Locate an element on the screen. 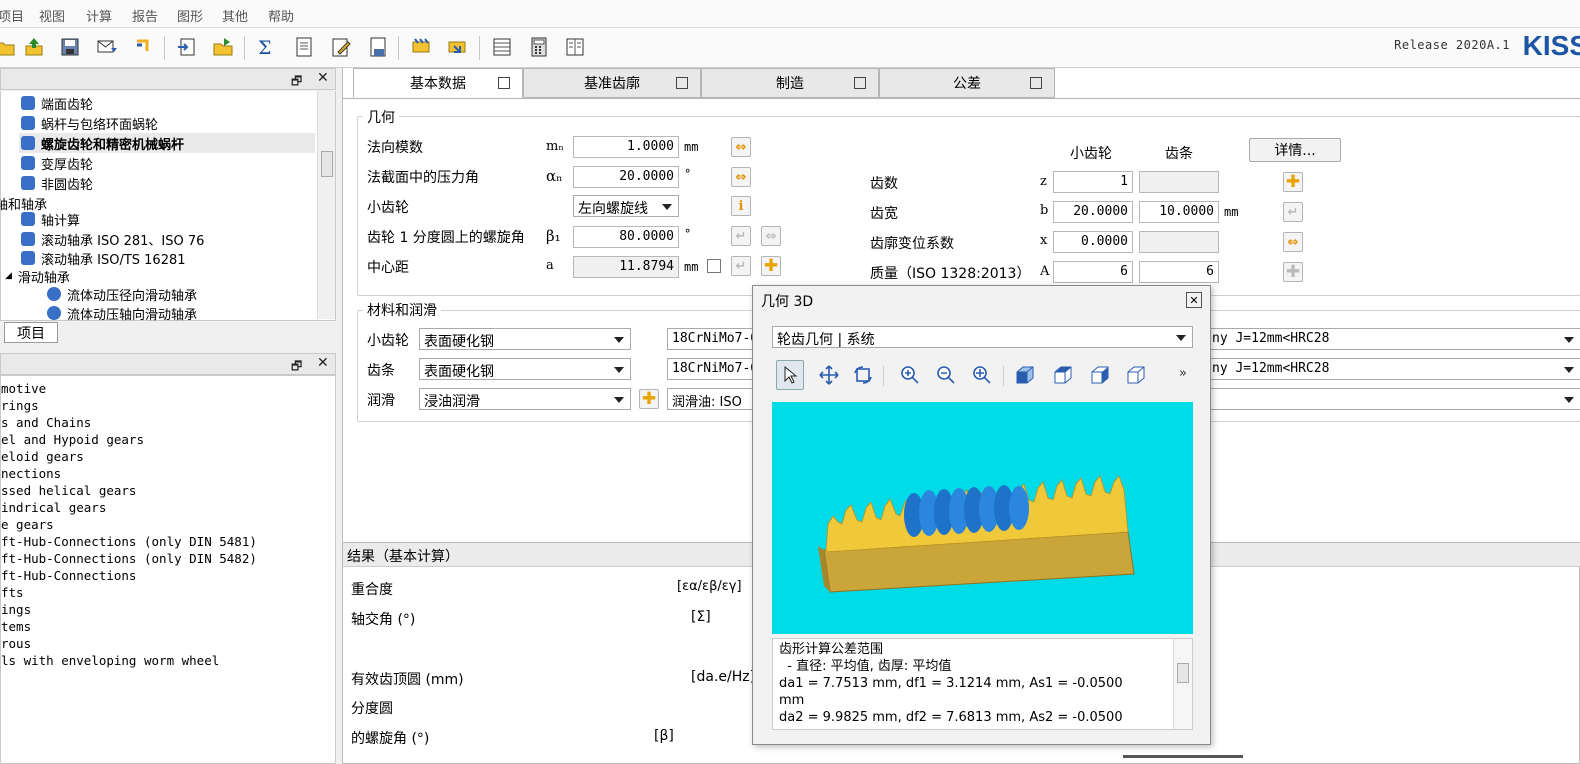 This screenshot has width=1580, height=764. menu-project: 项目 is located at coordinates (12, 15).